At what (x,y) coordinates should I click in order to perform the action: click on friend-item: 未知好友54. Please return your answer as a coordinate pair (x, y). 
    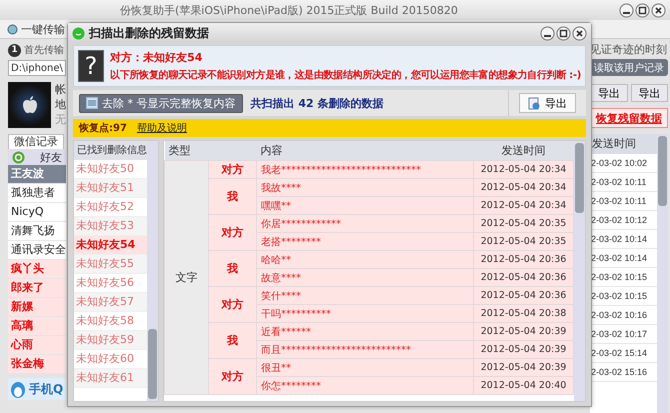
    Looking at the image, I should click on (110, 245).